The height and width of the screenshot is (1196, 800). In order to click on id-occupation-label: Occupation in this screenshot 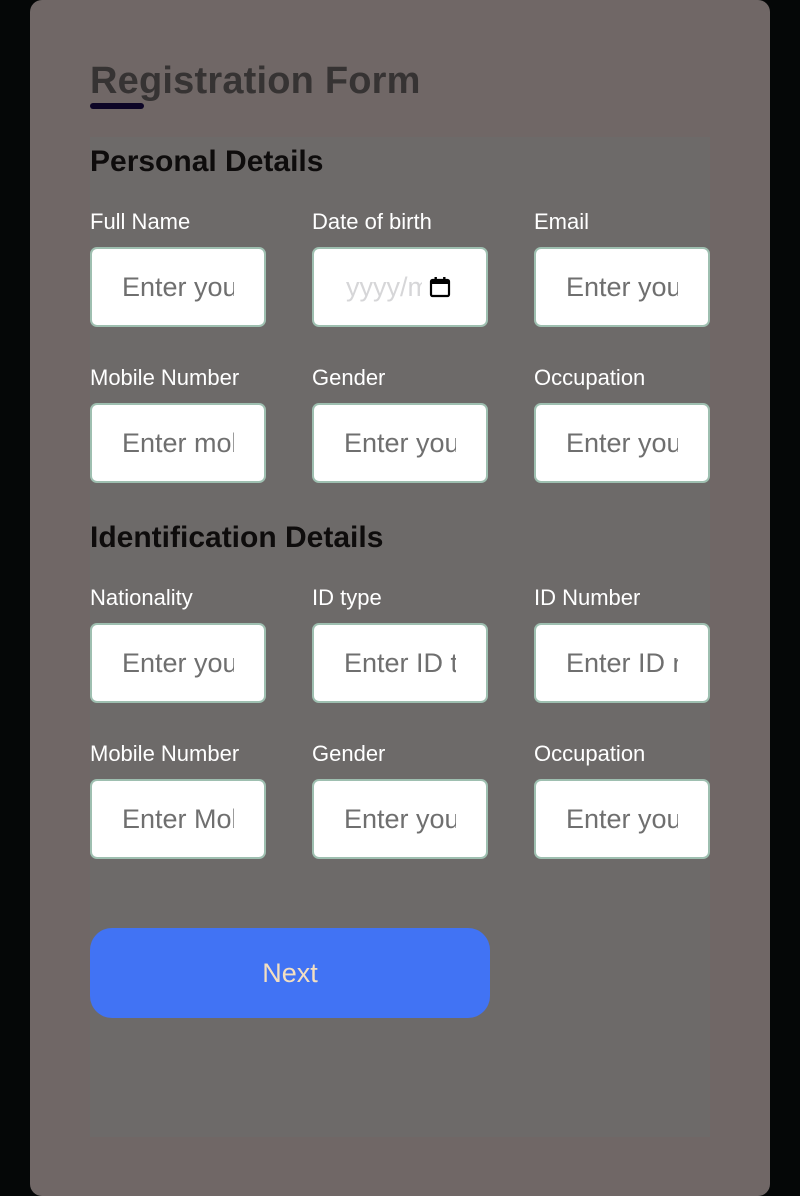, I will do `click(590, 753)`.